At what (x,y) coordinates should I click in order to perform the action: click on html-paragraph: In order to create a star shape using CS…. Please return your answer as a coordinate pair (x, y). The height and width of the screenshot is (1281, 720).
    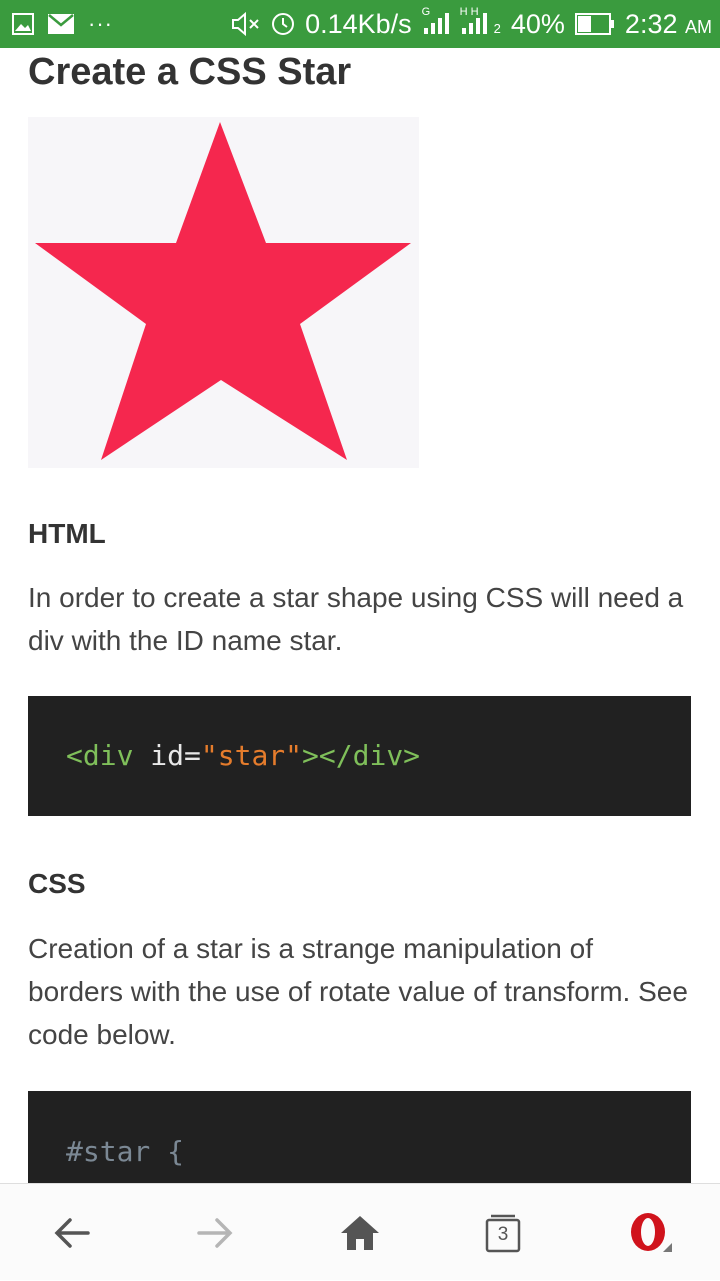
    Looking at the image, I should click on (356, 619).